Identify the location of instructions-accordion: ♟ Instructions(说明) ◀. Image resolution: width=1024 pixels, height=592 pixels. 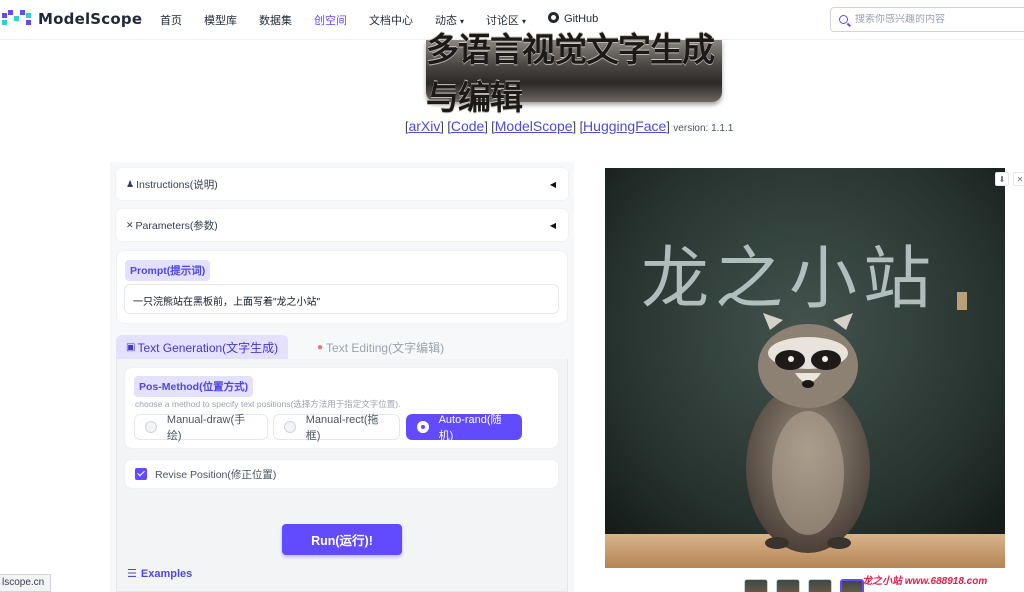
(342, 184).